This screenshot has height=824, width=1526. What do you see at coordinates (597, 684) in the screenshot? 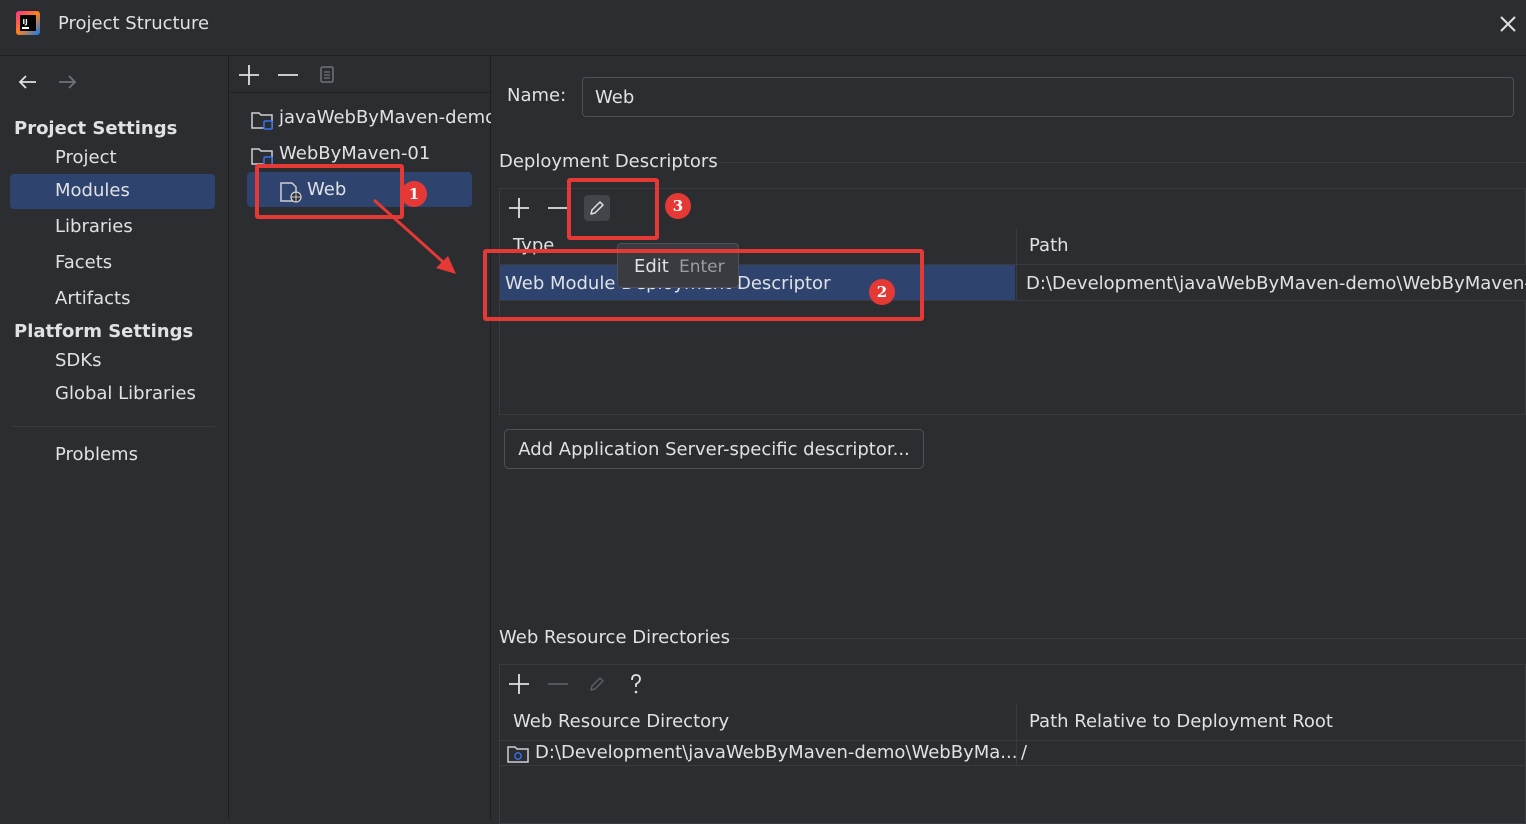
I see `edit-resource-icon` at bounding box center [597, 684].